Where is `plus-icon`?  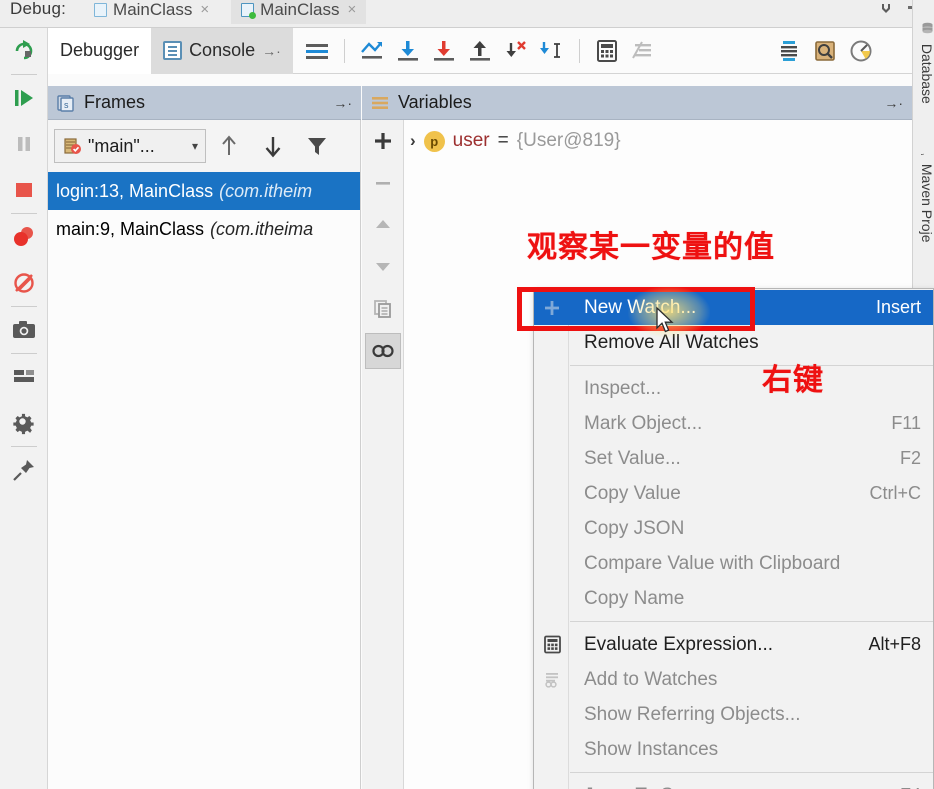
plus-icon is located at coordinates (552, 308).